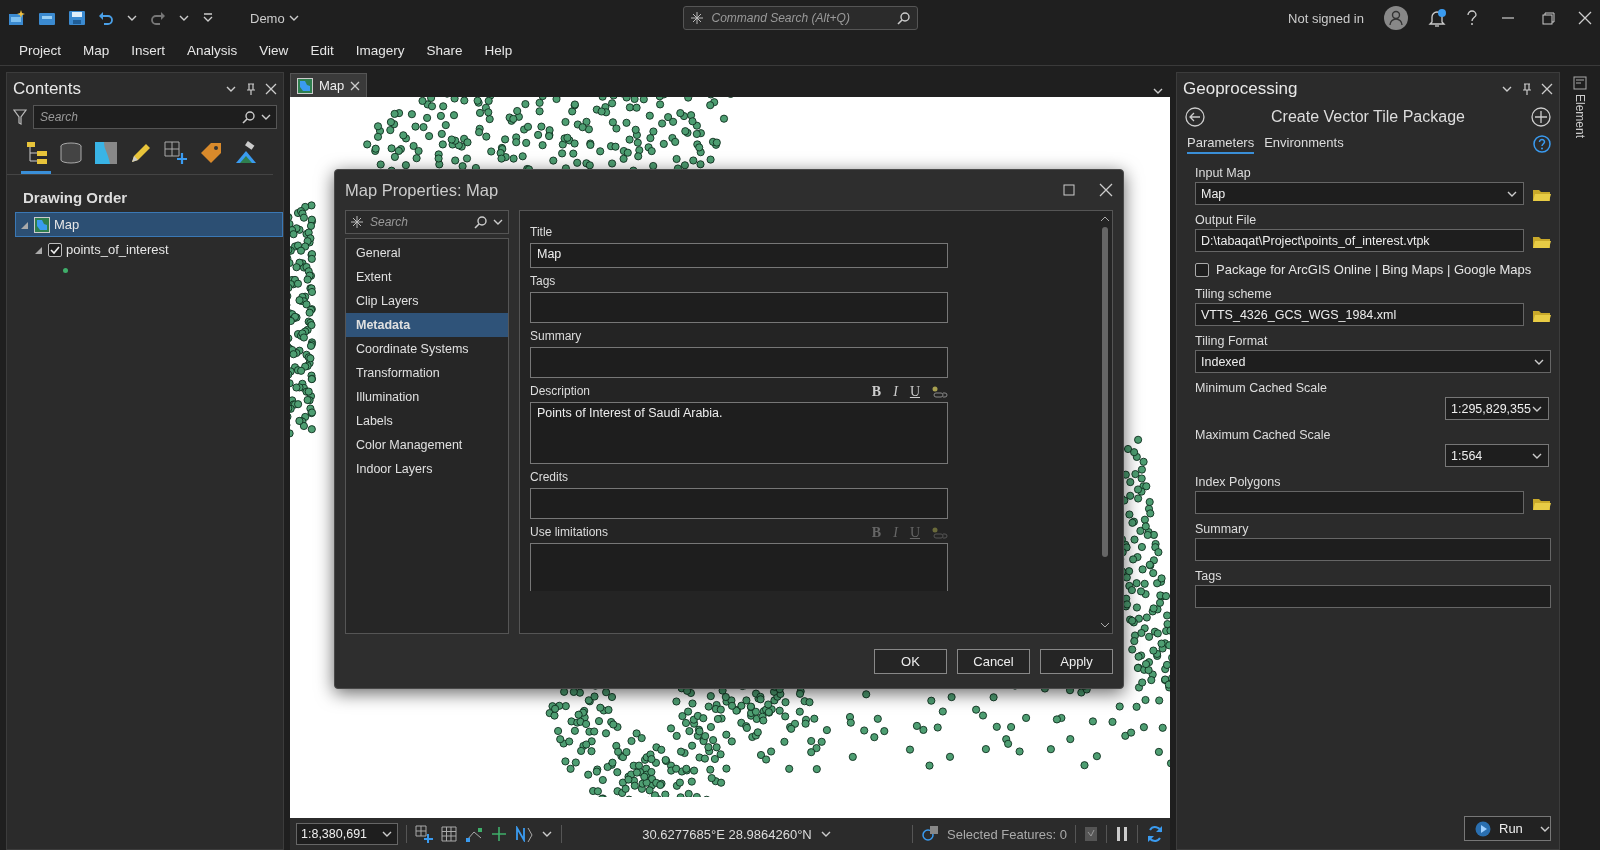 Image resolution: width=1600 pixels, height=850 pixels. What do you see at coordinates (1437, 18) in the screenshot?
I see `notification-icon` at bounding box center [1437, 18].